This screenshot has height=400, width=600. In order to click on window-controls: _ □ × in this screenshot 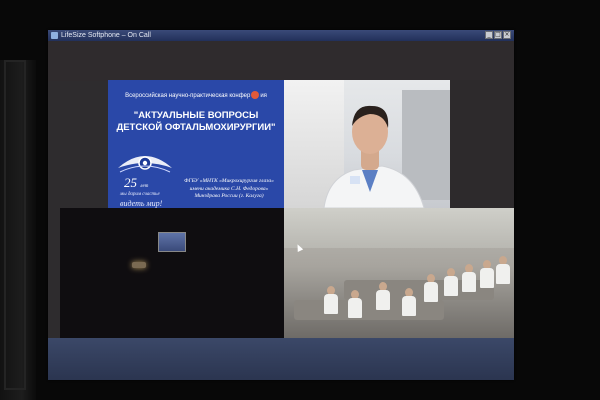, I will do `click(498, 35)`.